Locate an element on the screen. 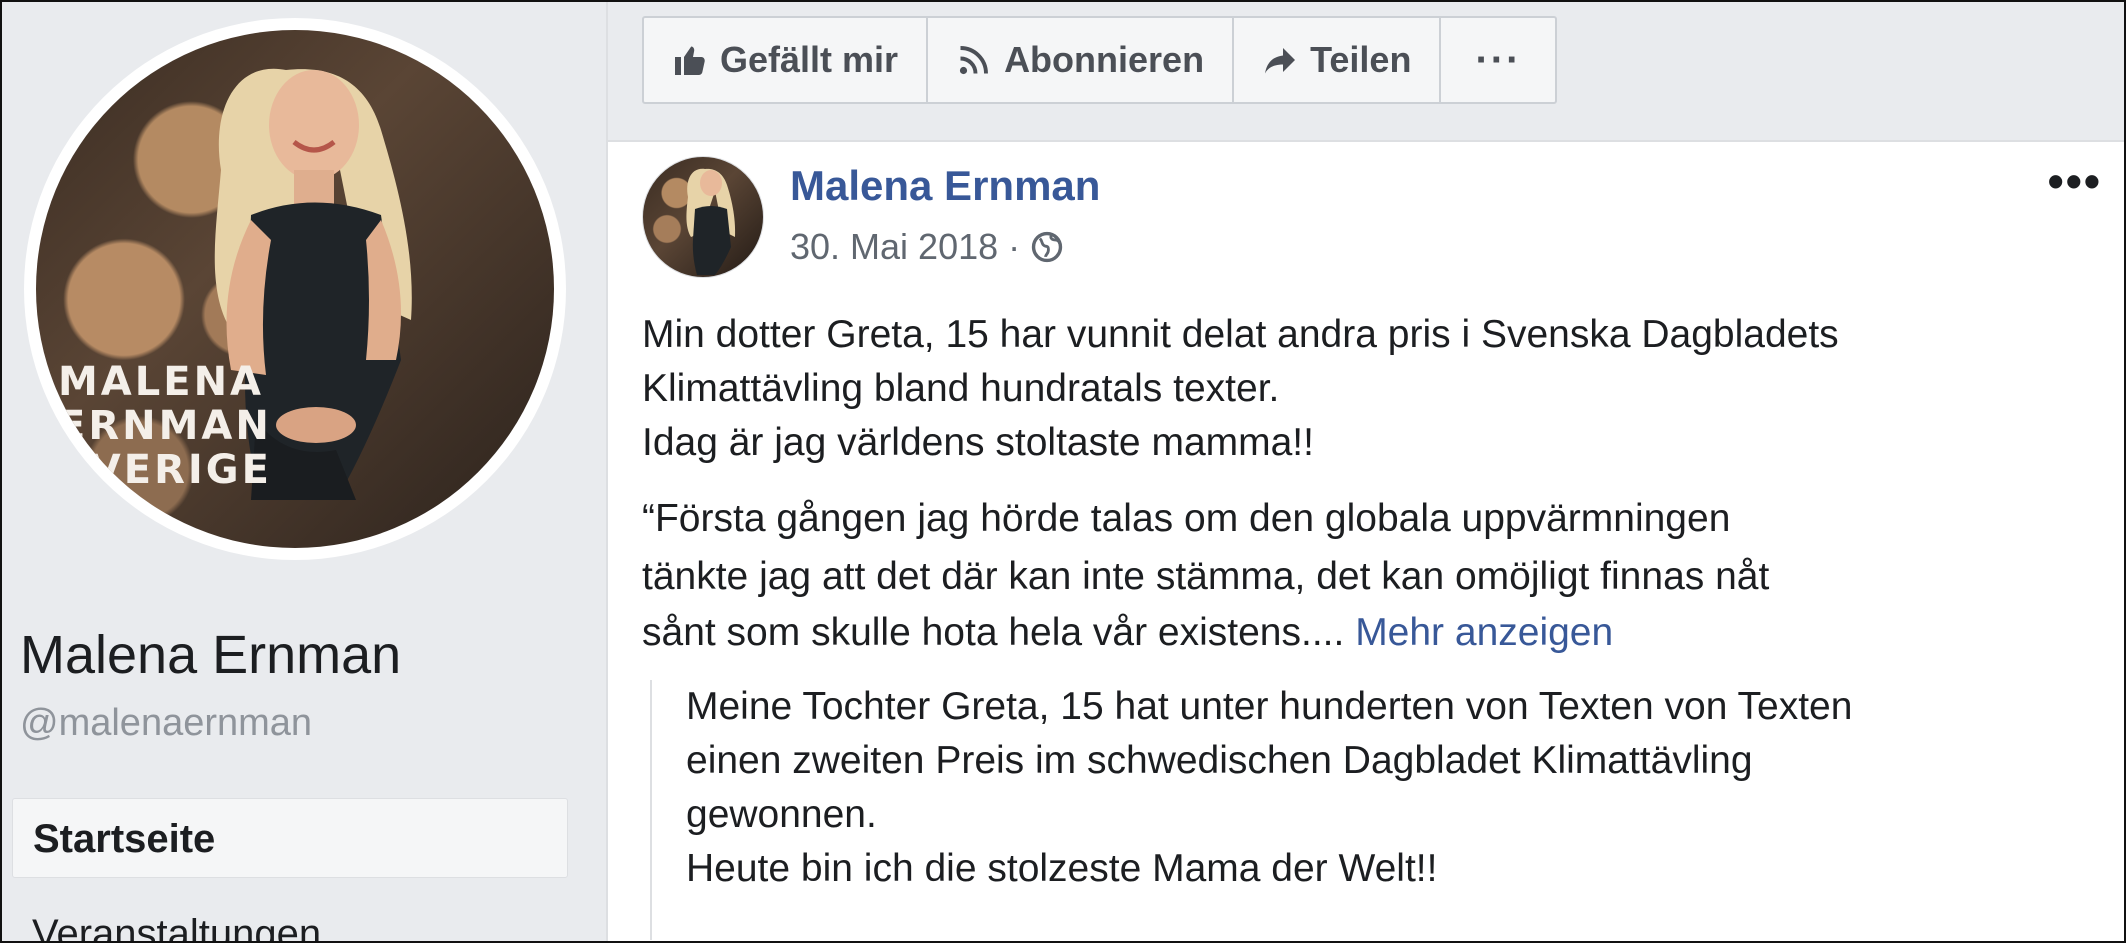 The image size is (2126, 943). author-avatar-illustration is located at coordinates (711, 221).